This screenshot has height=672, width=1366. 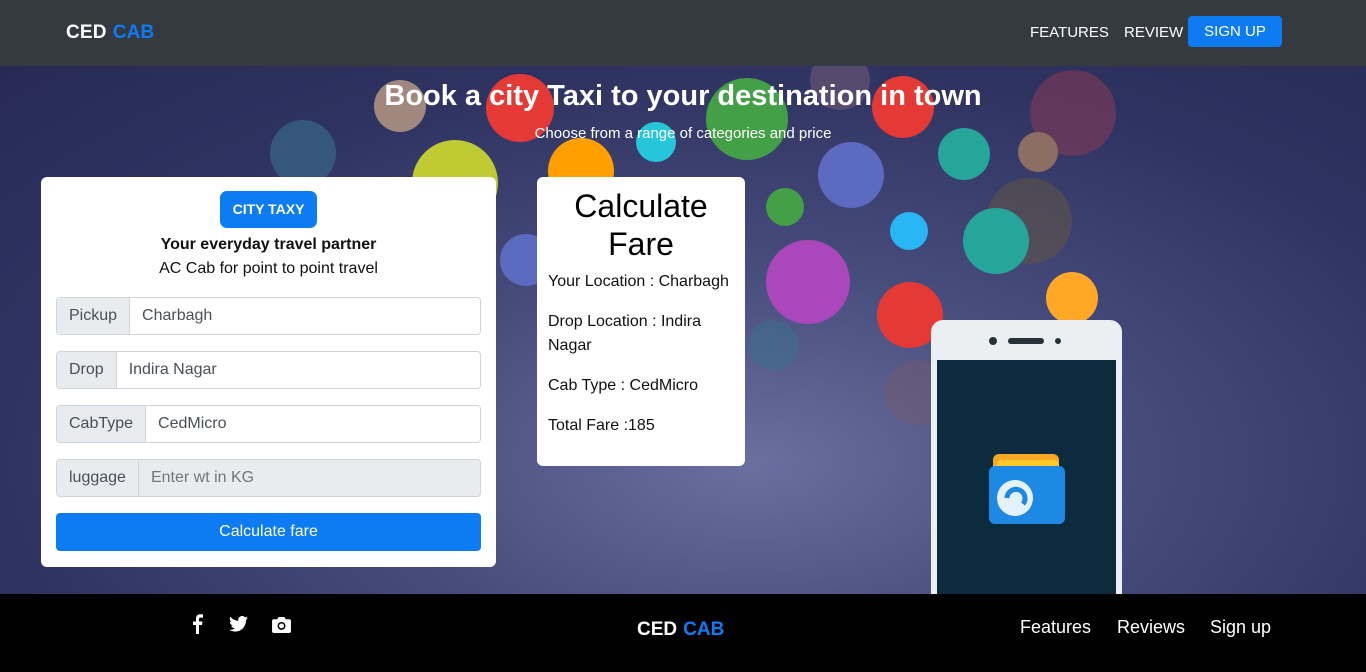 What do you see at coordinates (851, 175) in the screenshot?
I see `document-app-icon` at bounding box center [851, 175].